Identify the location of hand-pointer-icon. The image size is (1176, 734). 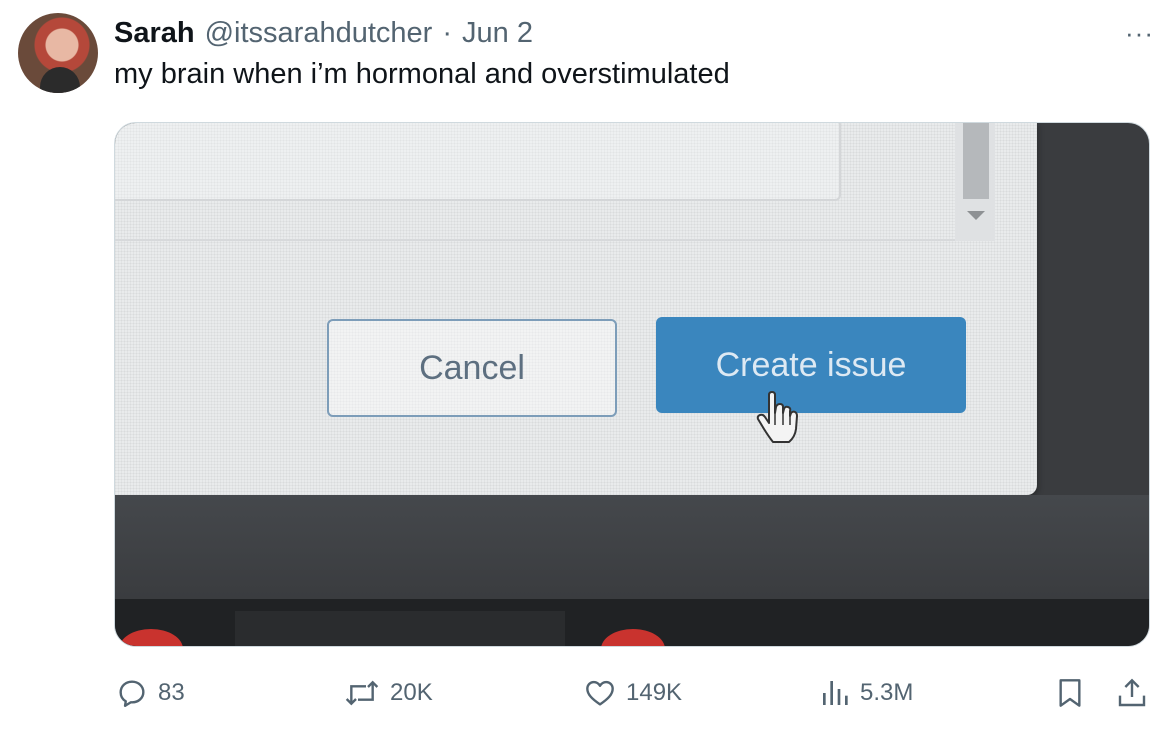
(777, 417).